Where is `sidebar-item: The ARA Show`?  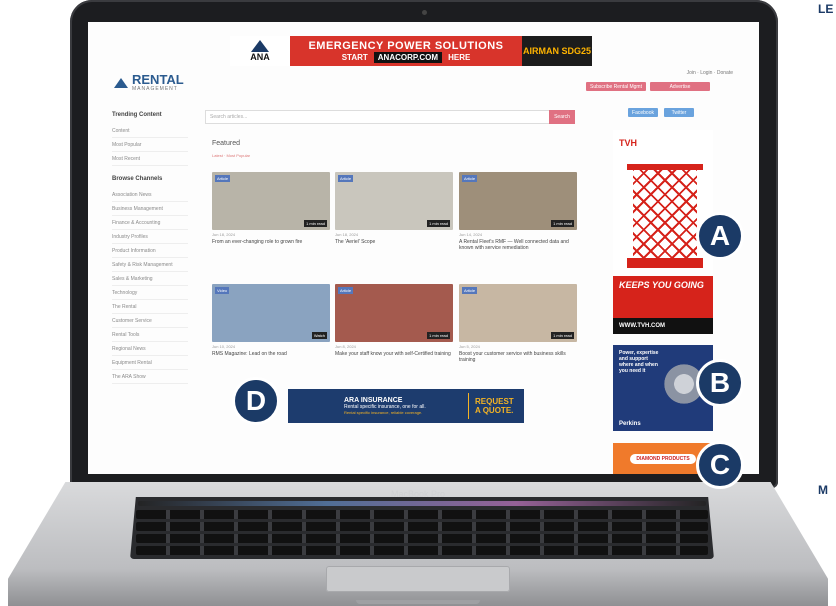 sidebar-item: The ARA Show is located at coordinates (150, 377).